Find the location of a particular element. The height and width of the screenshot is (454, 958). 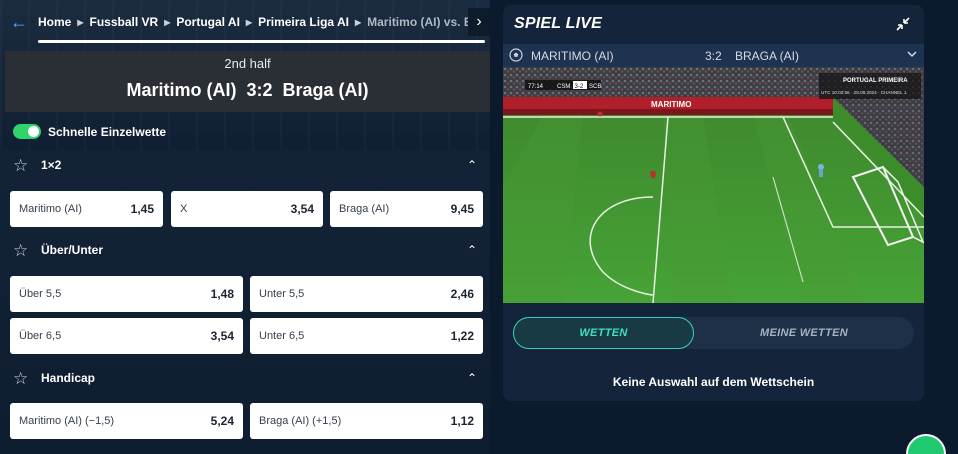

odd-label: Braga (AI) is located at coordinates (364, 209).